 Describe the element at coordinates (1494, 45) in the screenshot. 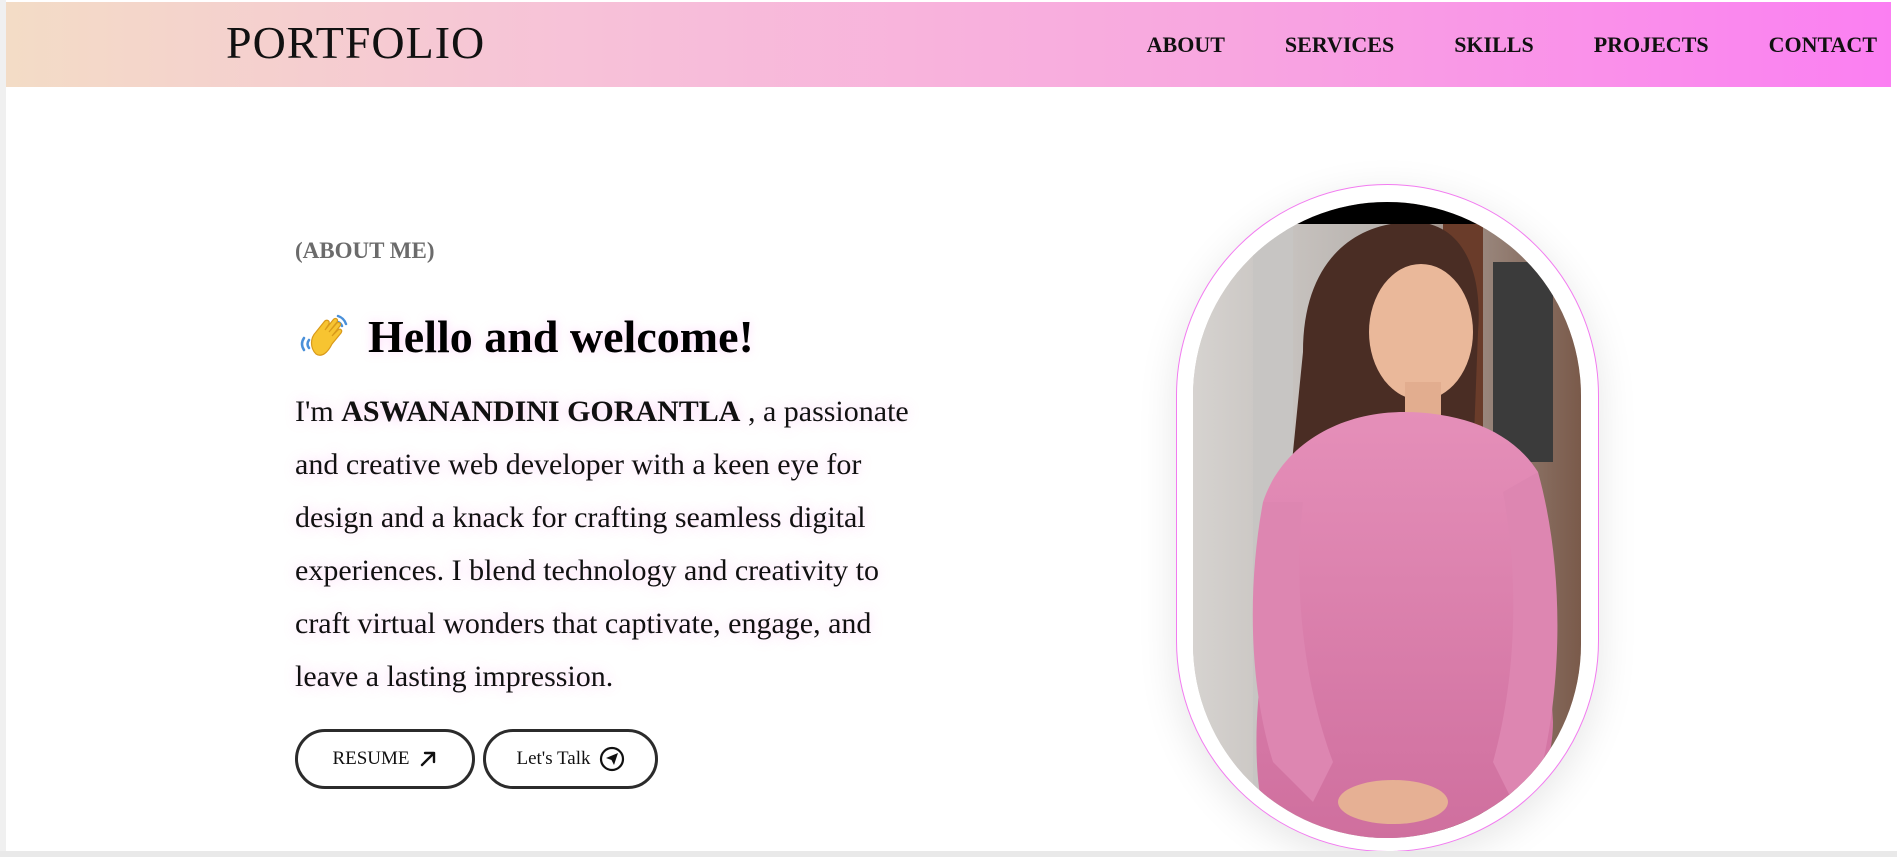

I see `nav-skills: SKILLS` at that location.